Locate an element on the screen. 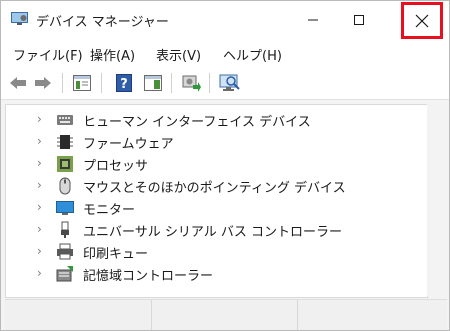  action-pane-button is located at coordinates (153, 83).